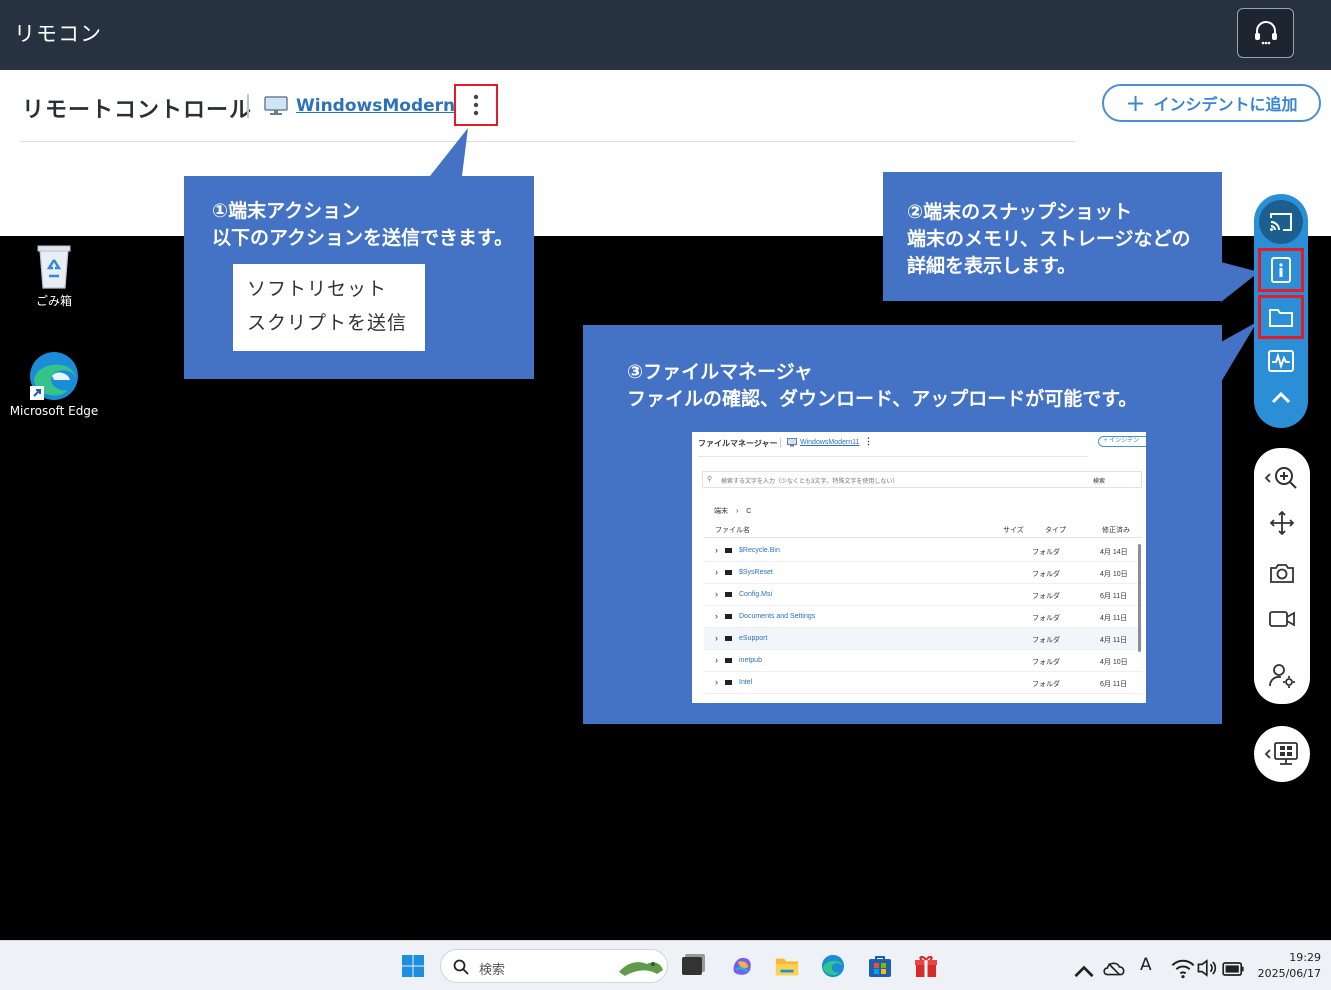  What do you see at coordinates (449, 152) in the screenshot?
I see `callout-pointer` at bounding box center [449, 152].